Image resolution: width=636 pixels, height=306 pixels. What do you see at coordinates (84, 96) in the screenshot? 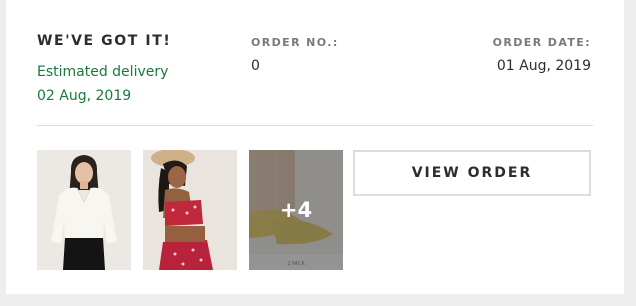
I see `delivery-date: 02 Aug, 2019` at bounding box center [84, 96].